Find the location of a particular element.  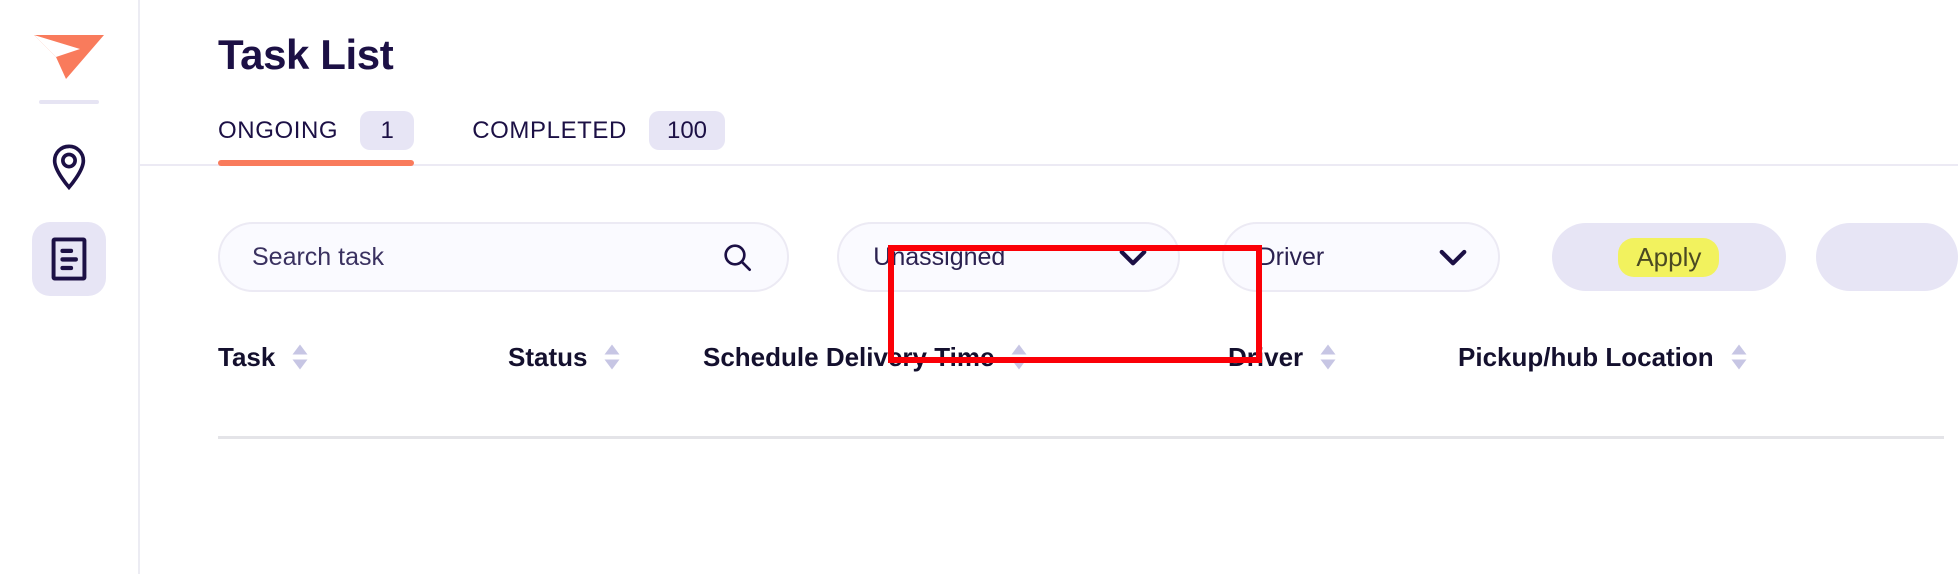

tab-ongoing-label: ONGOING is located at coordinates (278, 130).